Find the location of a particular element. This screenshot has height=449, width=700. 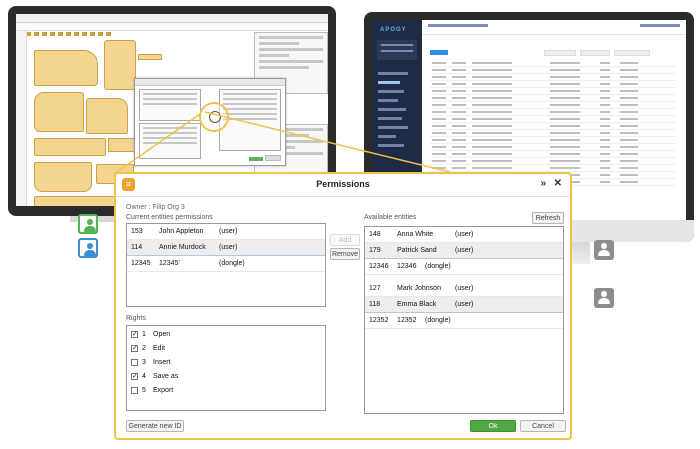

right-item-edit: ✓ 2 Edit is located at coordinates (226, 349).